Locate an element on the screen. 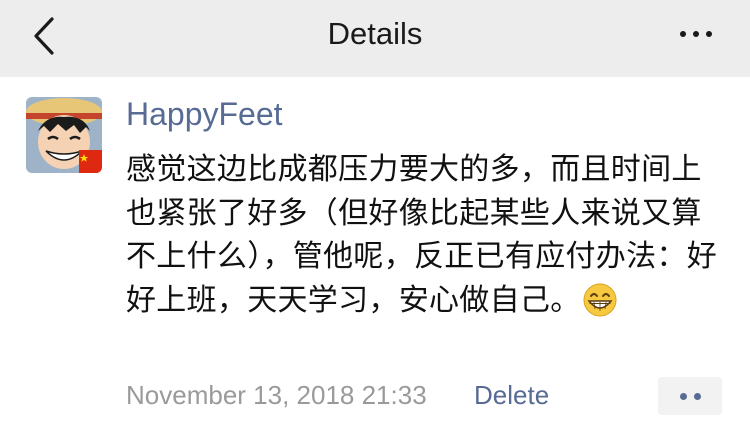  like-comment-button is located at coordinates (690, 396).